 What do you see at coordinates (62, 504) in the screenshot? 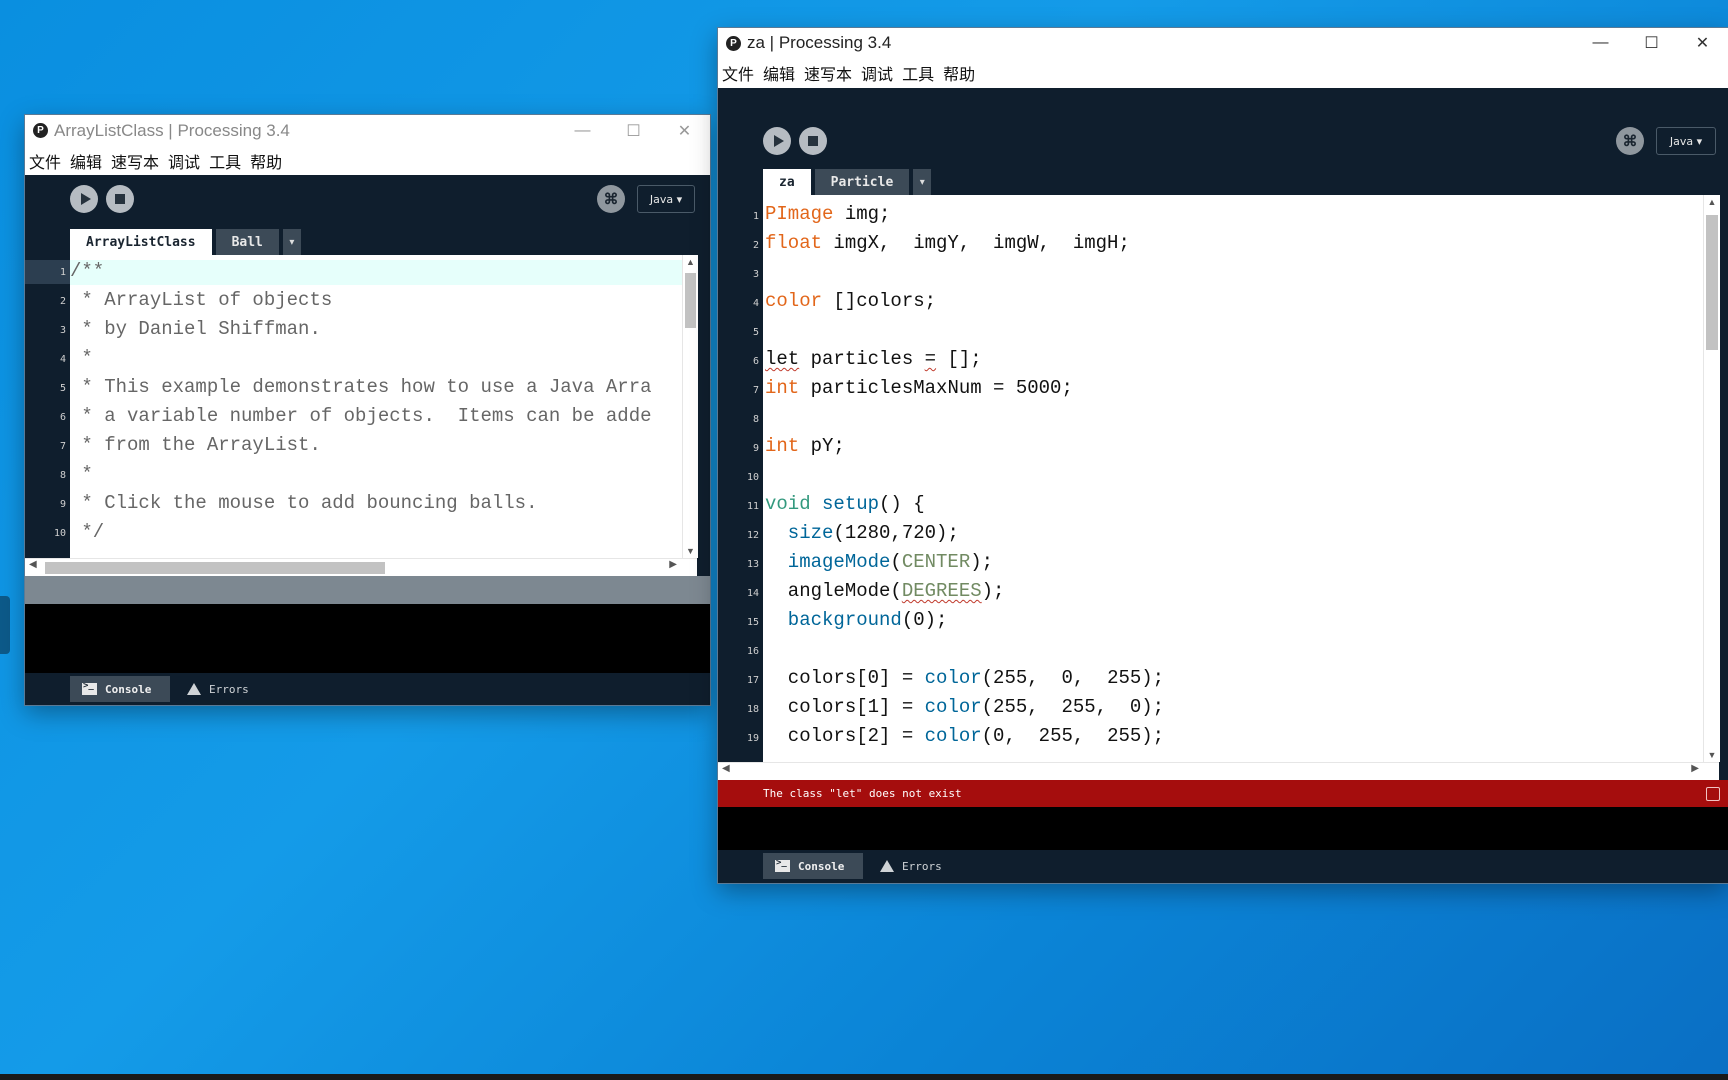
I see `line-number: 9` at bounding box center [62, 504].